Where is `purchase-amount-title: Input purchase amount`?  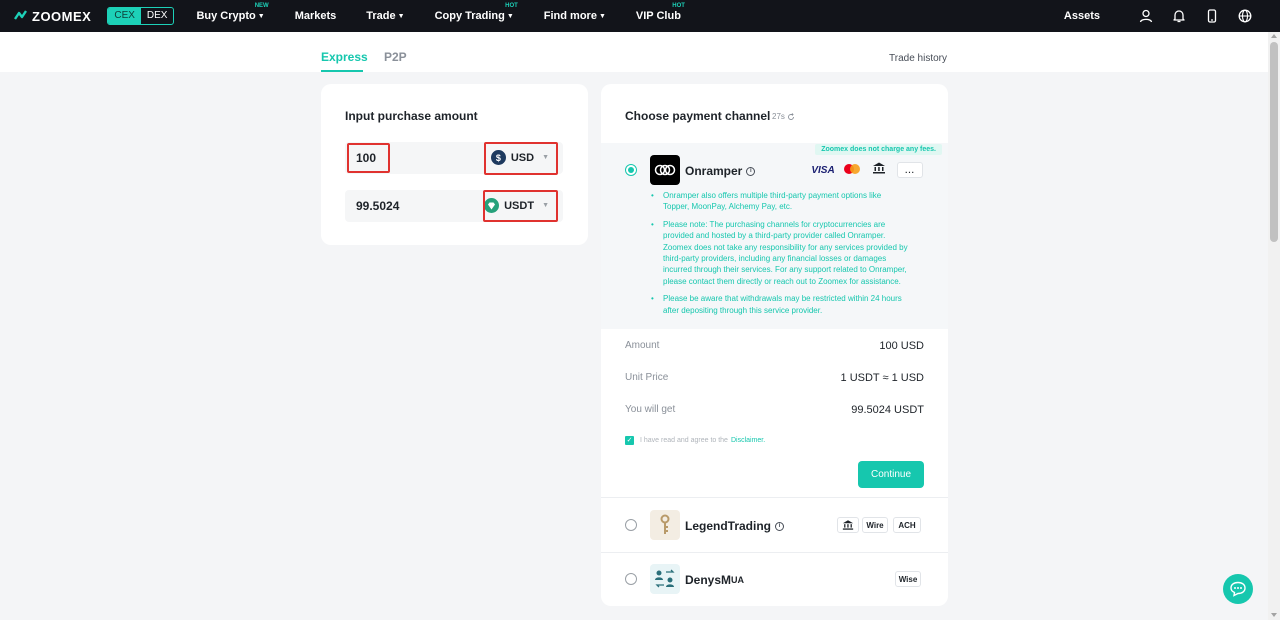 purchase-amount-title: Input purchase amount is located at coordinates (411, 116).